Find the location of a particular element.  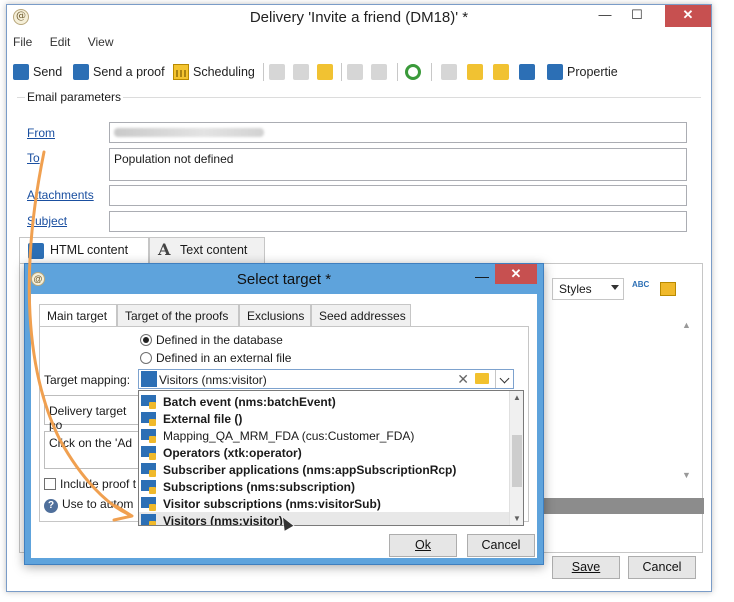

ok-button: Ok is located at coordinates (423, 545).